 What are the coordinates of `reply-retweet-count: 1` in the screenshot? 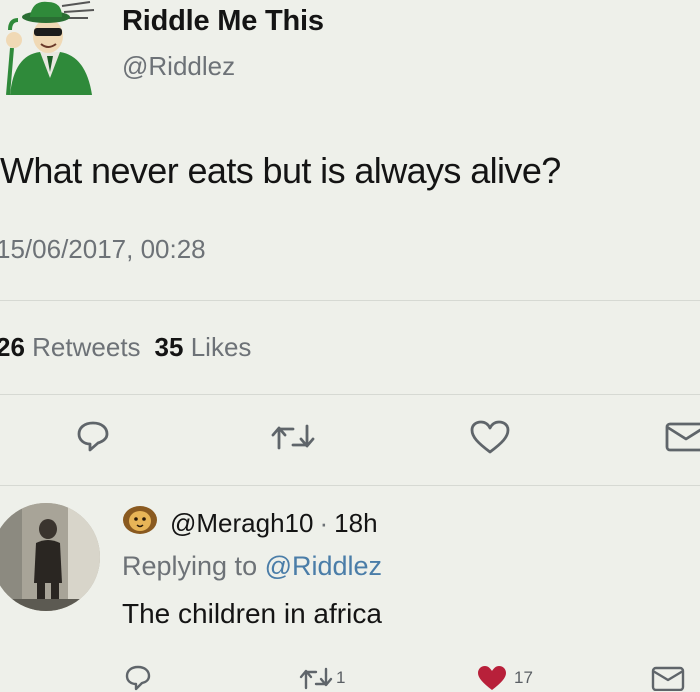 It's located at (341, 677).